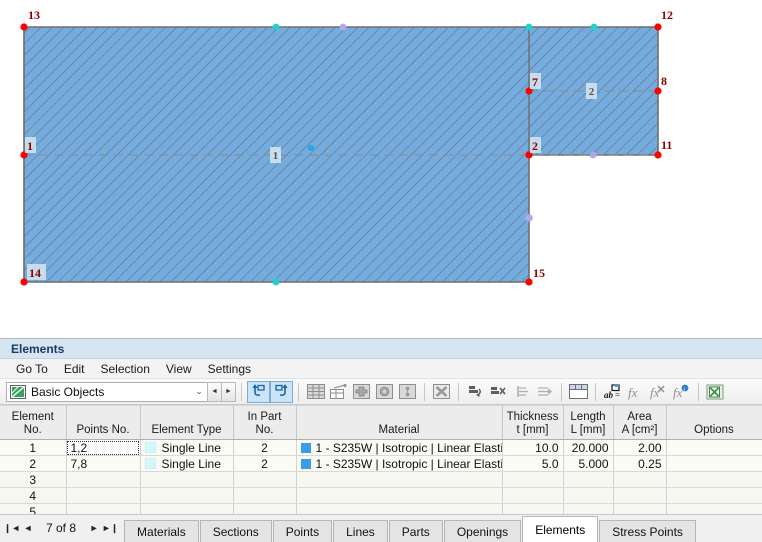 This screenshot has height=542, width=762. I want to click on menu-selection: Selection, so click(125, 369).